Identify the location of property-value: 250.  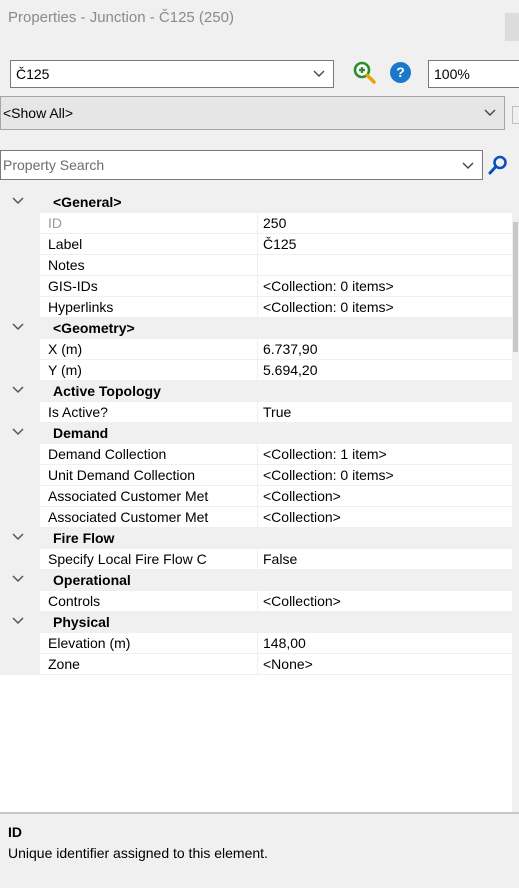
(388, 223).